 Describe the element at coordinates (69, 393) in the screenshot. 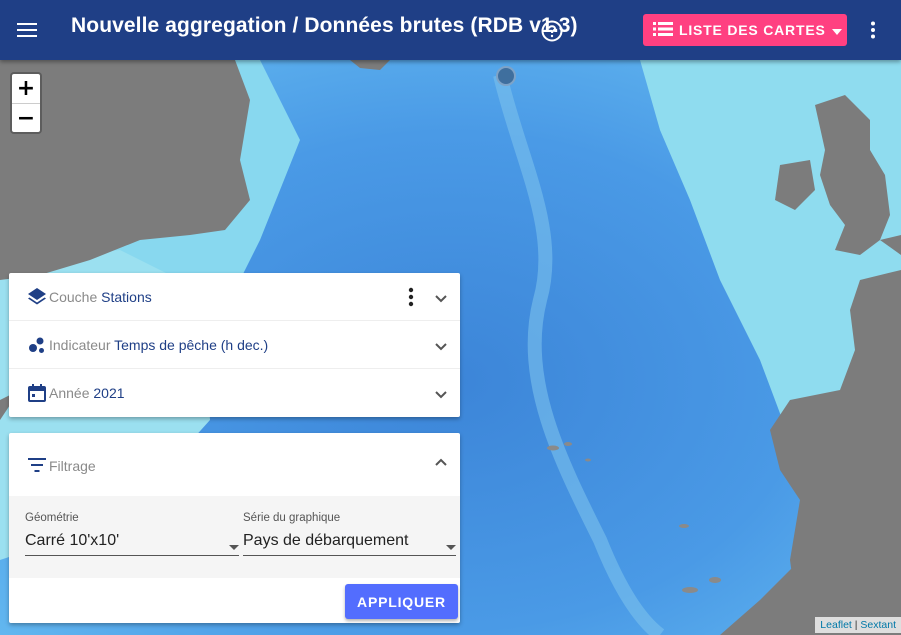

I see `year-key: Année` at that location.